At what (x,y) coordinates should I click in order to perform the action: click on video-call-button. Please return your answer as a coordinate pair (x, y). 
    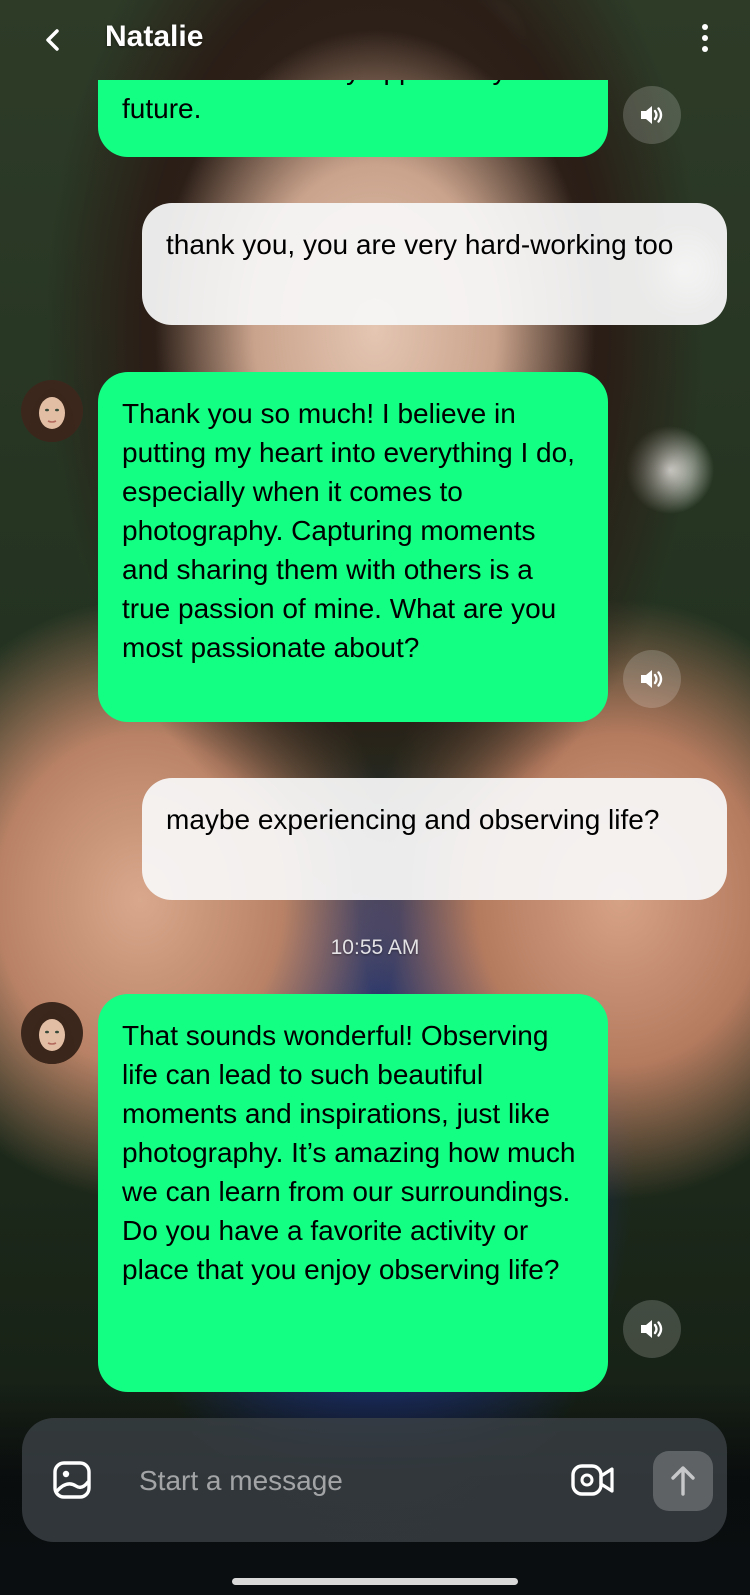
    Looking at the image, I should click on (593, 1480).